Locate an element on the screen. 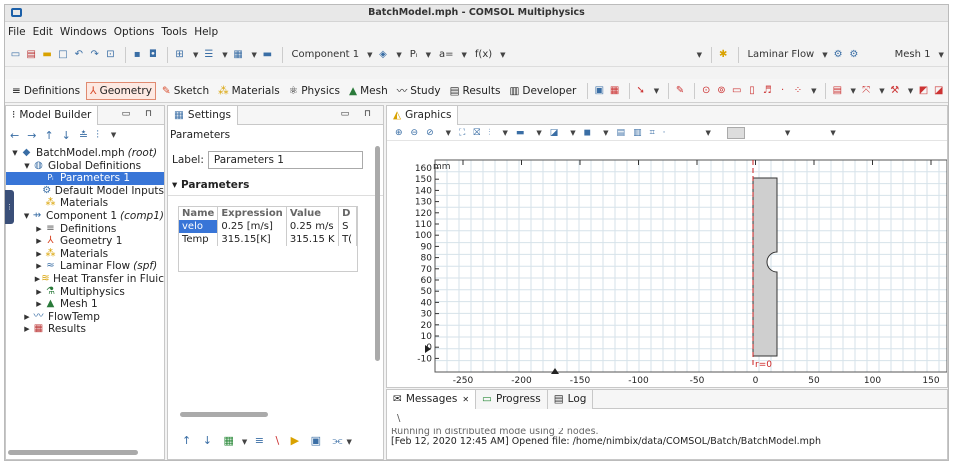  ribbon-tool-icon: ▯ is located at coordinates (752, 91).